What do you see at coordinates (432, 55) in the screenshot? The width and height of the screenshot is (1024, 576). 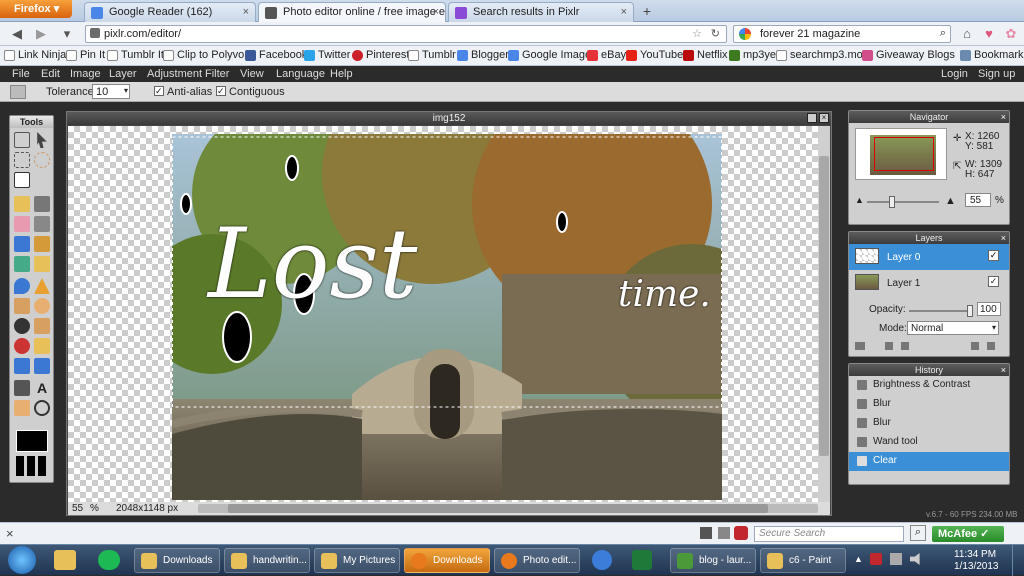 I see `bookmark-tumblr: Tumblr` at bounding box center [432, 55].